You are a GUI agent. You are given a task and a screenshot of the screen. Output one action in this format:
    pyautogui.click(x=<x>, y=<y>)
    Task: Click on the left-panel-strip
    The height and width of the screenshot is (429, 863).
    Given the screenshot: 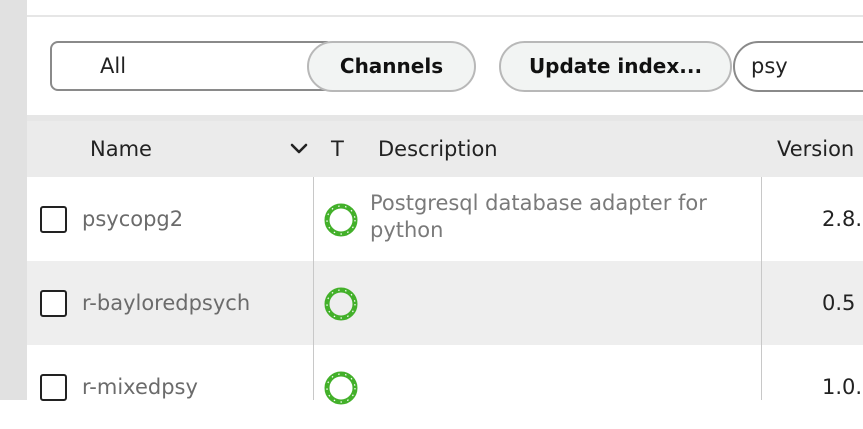 What is the action you would take?
    pyautogui.click(x=13, y=200)
    